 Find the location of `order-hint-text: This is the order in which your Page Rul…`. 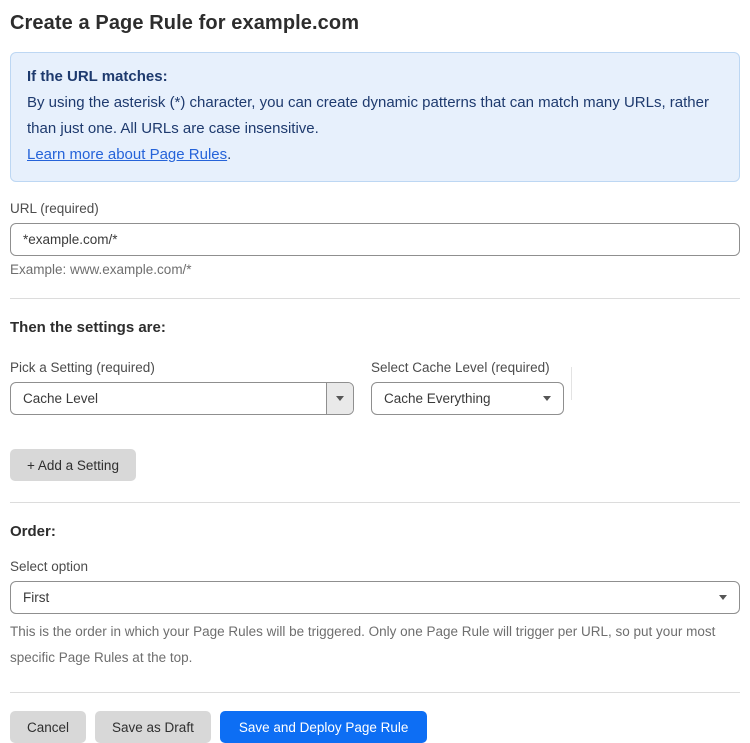

order-hint-text: This is the order in which your Page Rul… is located at coordinates (363, 644).